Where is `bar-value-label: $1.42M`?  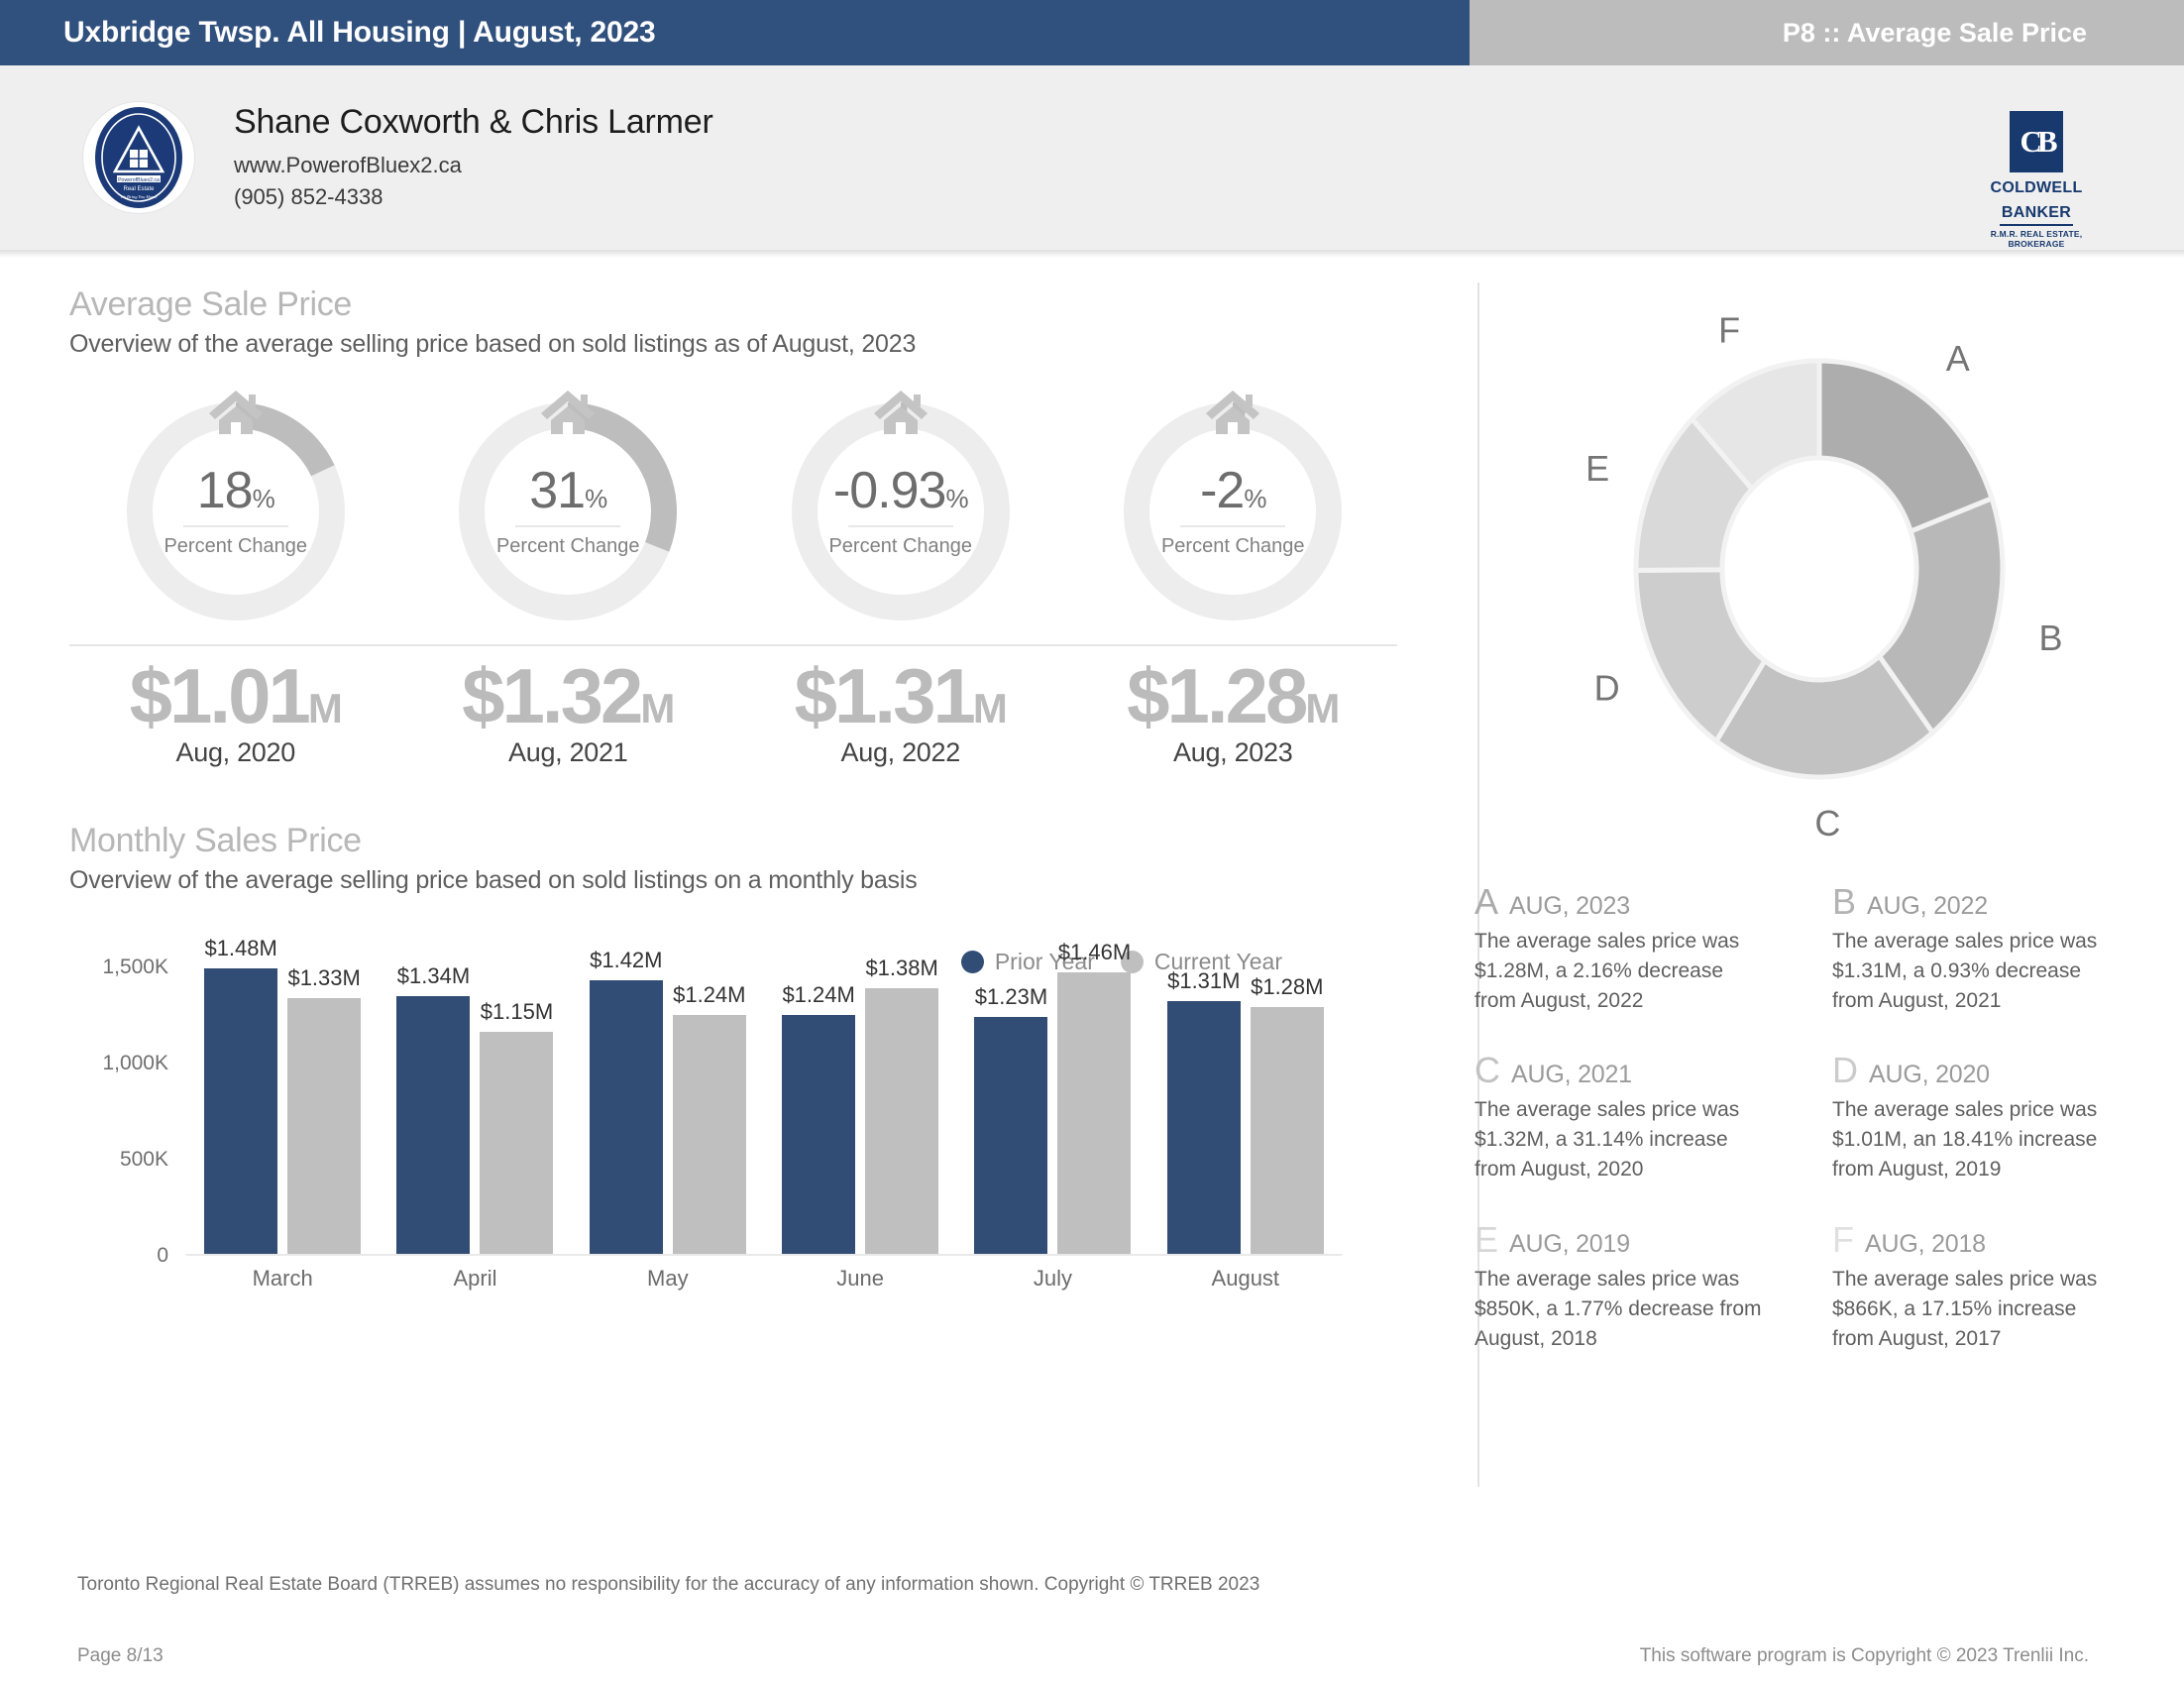 bar-value-label: $1.42M is located at coordinates (626, 960).